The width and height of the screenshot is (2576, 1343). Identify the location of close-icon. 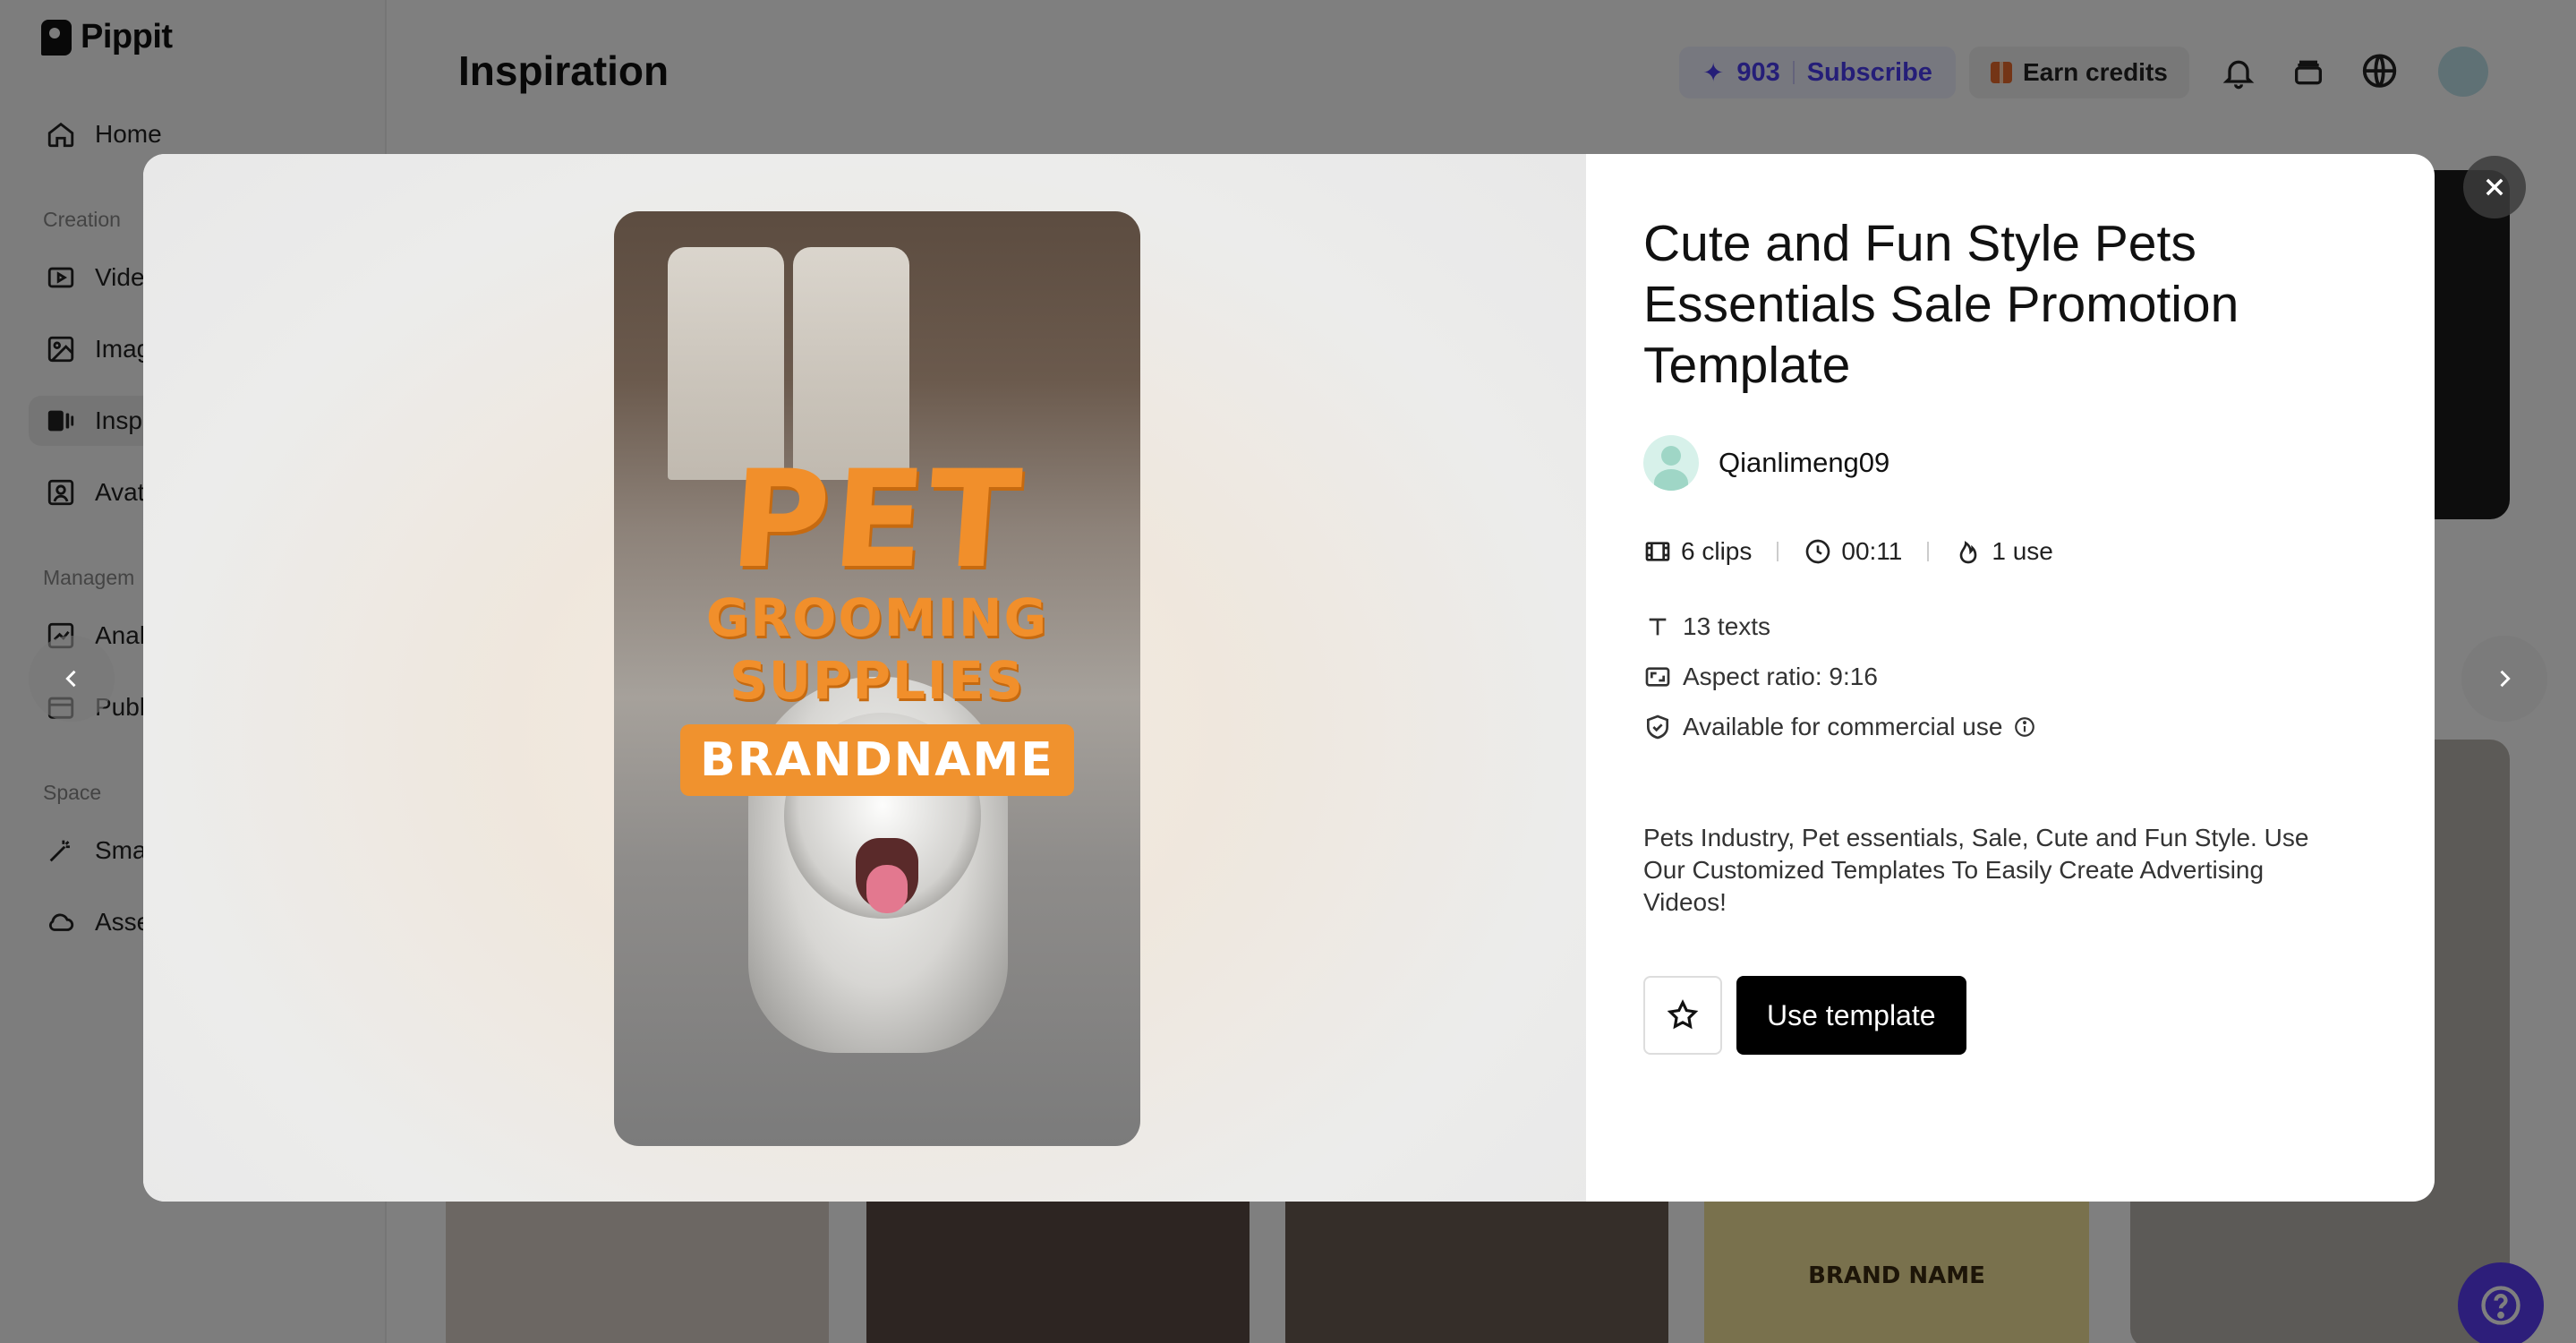
(2494, 187).